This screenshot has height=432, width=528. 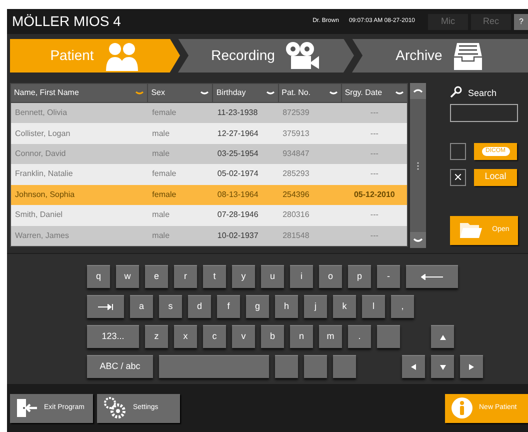 I want to click on keyboard-key: t, so click(x=214, y=276).